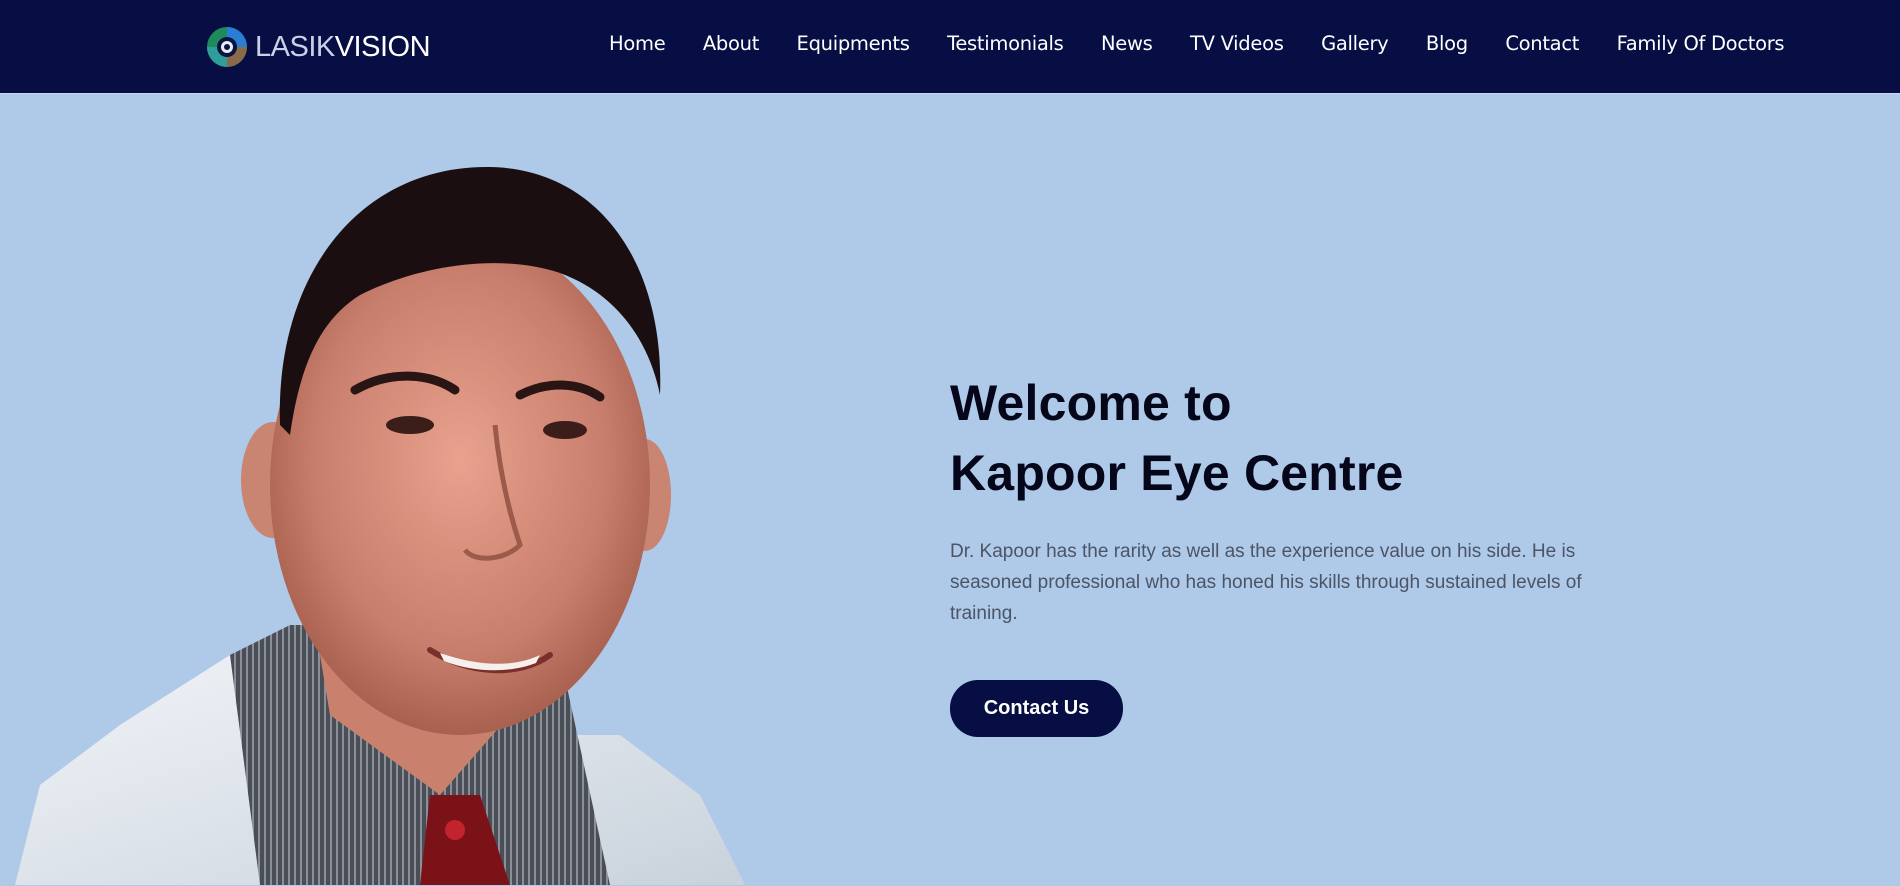  I want to click on hero-title-line2: Kapoor Eye Centre, so click(1177, 473).